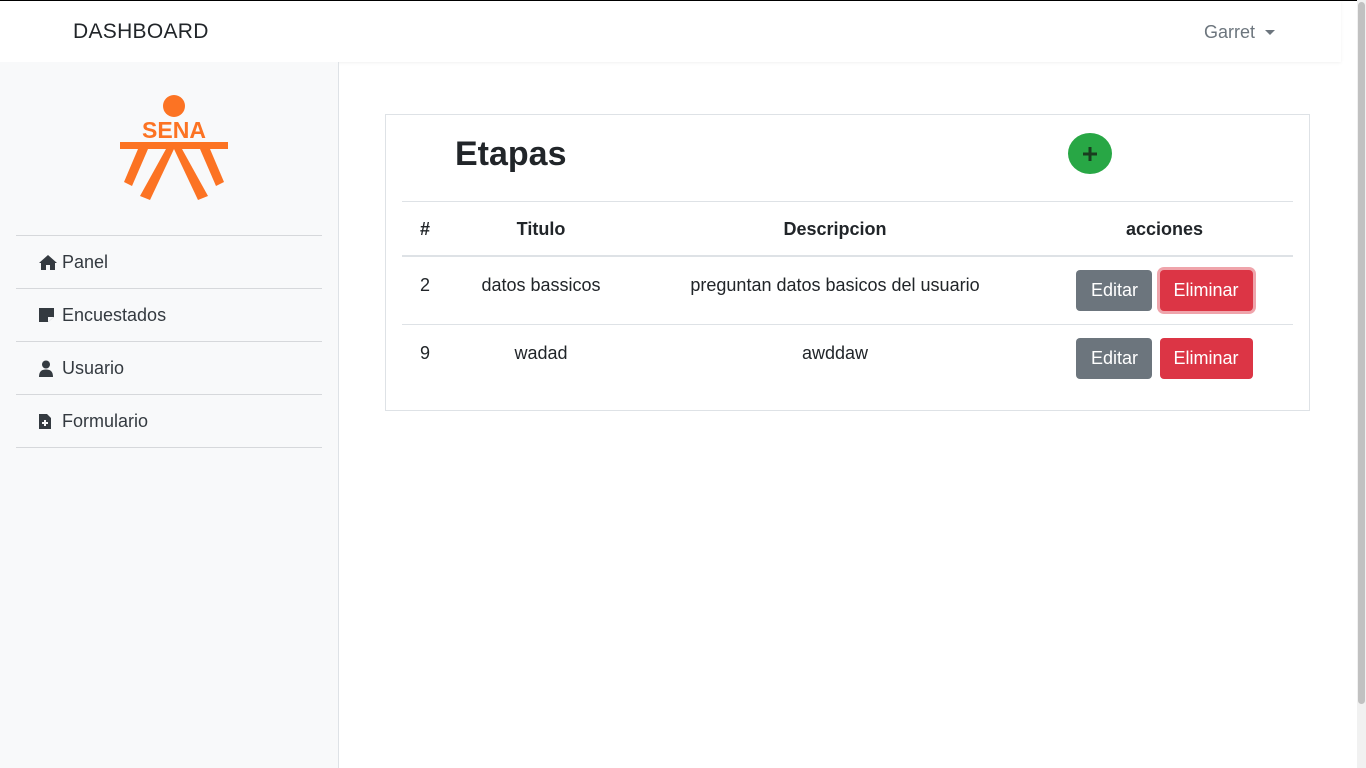 Image resolution: width=1366 pixels, height=768 pixels. I want to click on sidebar-item-label: Encuestados, so click(114, 314).